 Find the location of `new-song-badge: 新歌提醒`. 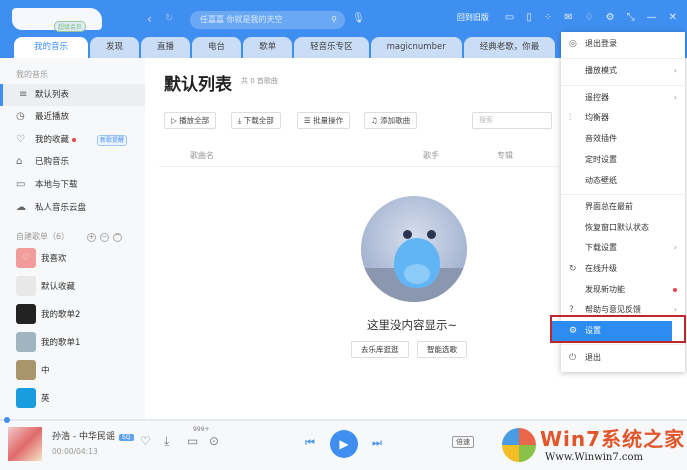

new-song-badge: 新歌提醒 is located at coordinates (112, 140).